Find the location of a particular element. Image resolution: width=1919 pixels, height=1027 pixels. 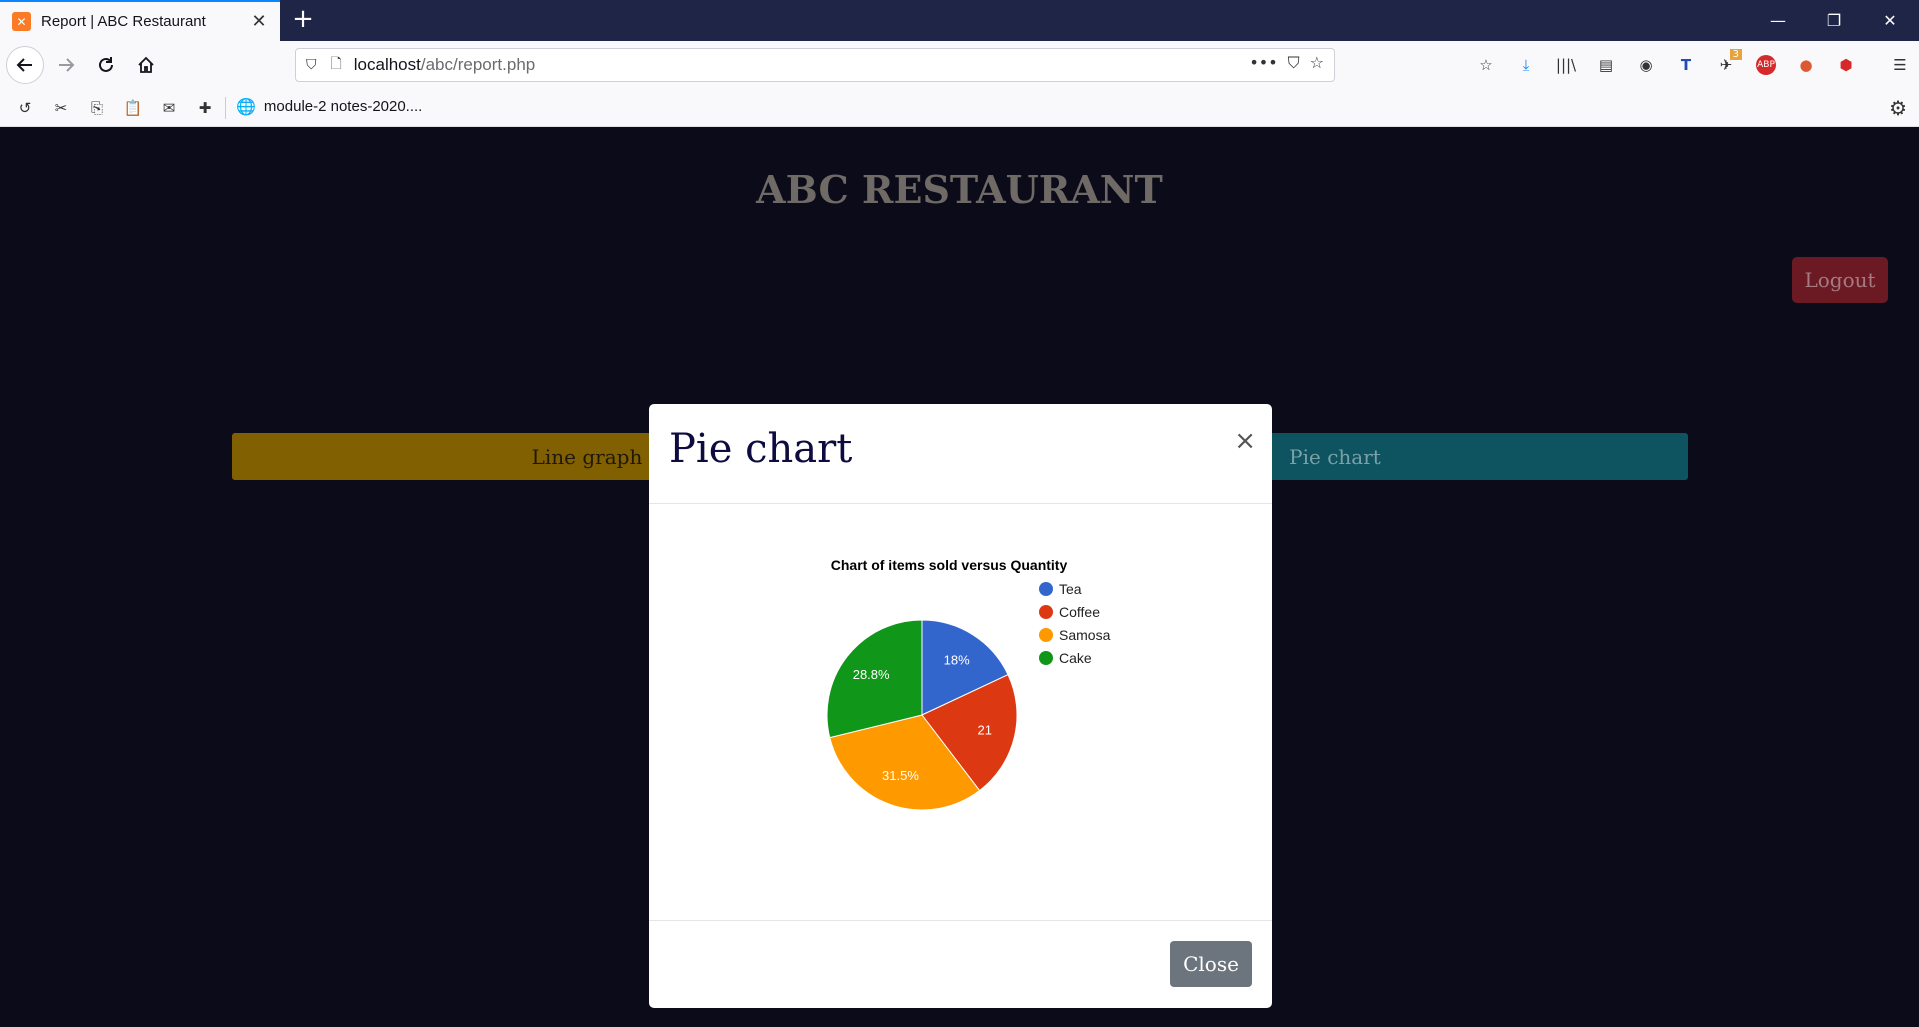

reload-icon is located at coordinates (106, 65).